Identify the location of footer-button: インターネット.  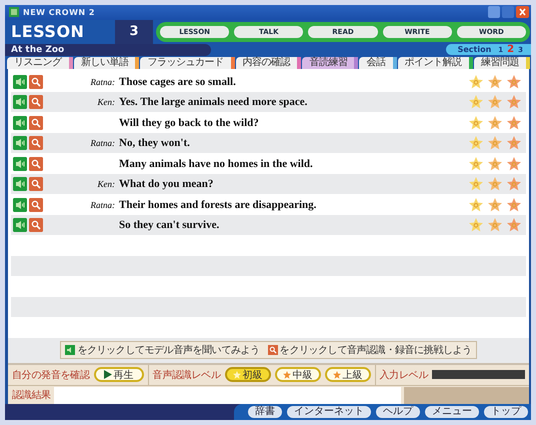
(329, 412).